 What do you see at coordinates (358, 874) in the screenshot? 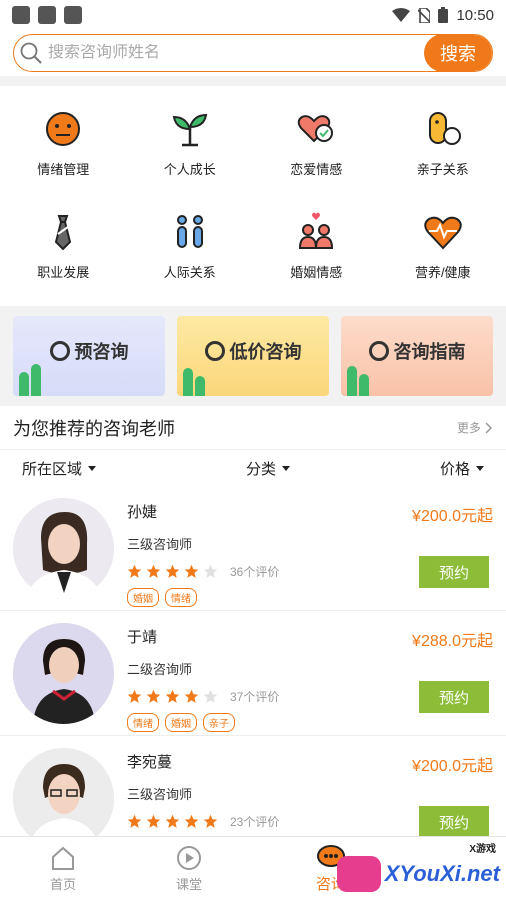
I see `gamepad-logo-icon` at bounding box center [358, 874].